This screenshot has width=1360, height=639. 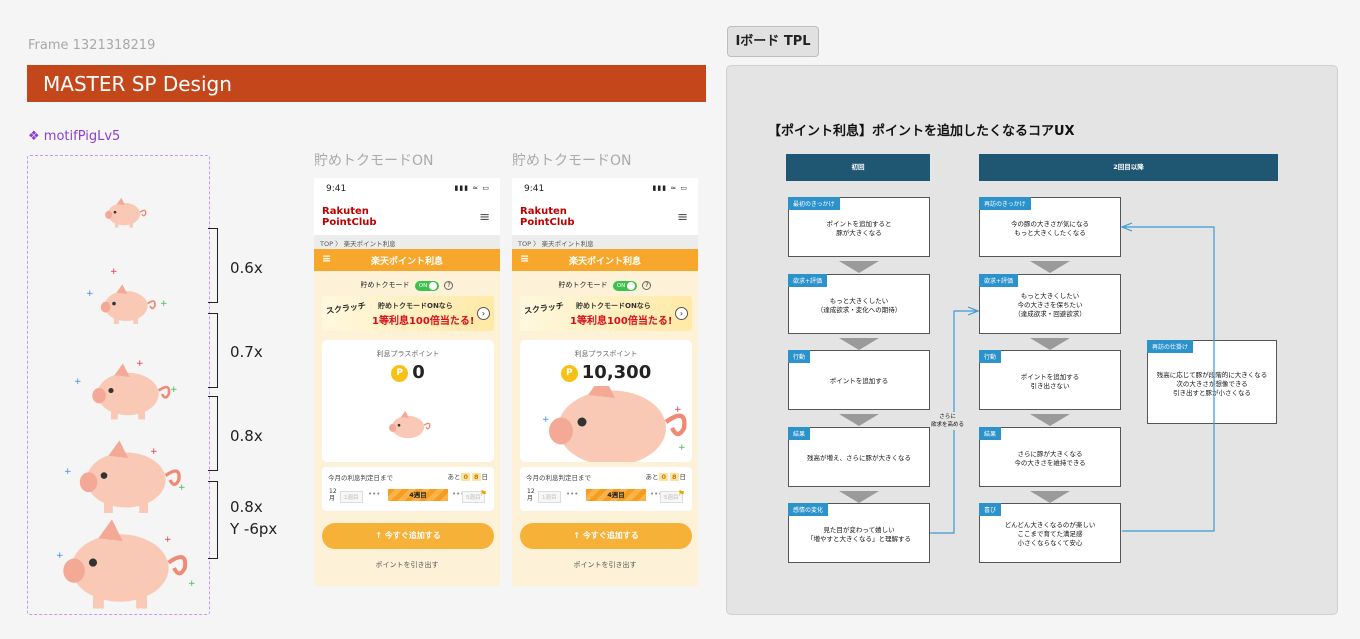 I want to click on points-value-row: P0, so click(x=408, y=372).